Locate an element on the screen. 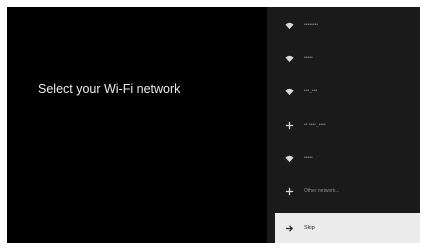 This screenshot has height=250, width=431. network-item-4: •• ••••_•••• is located at coordinates (343, 125).